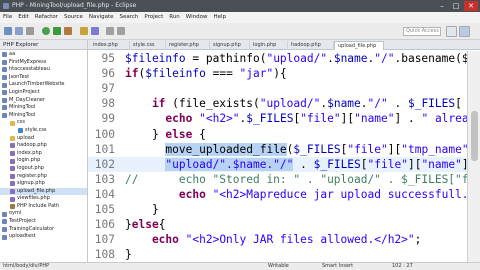  I want to click on run-icon, so click(57, 31).